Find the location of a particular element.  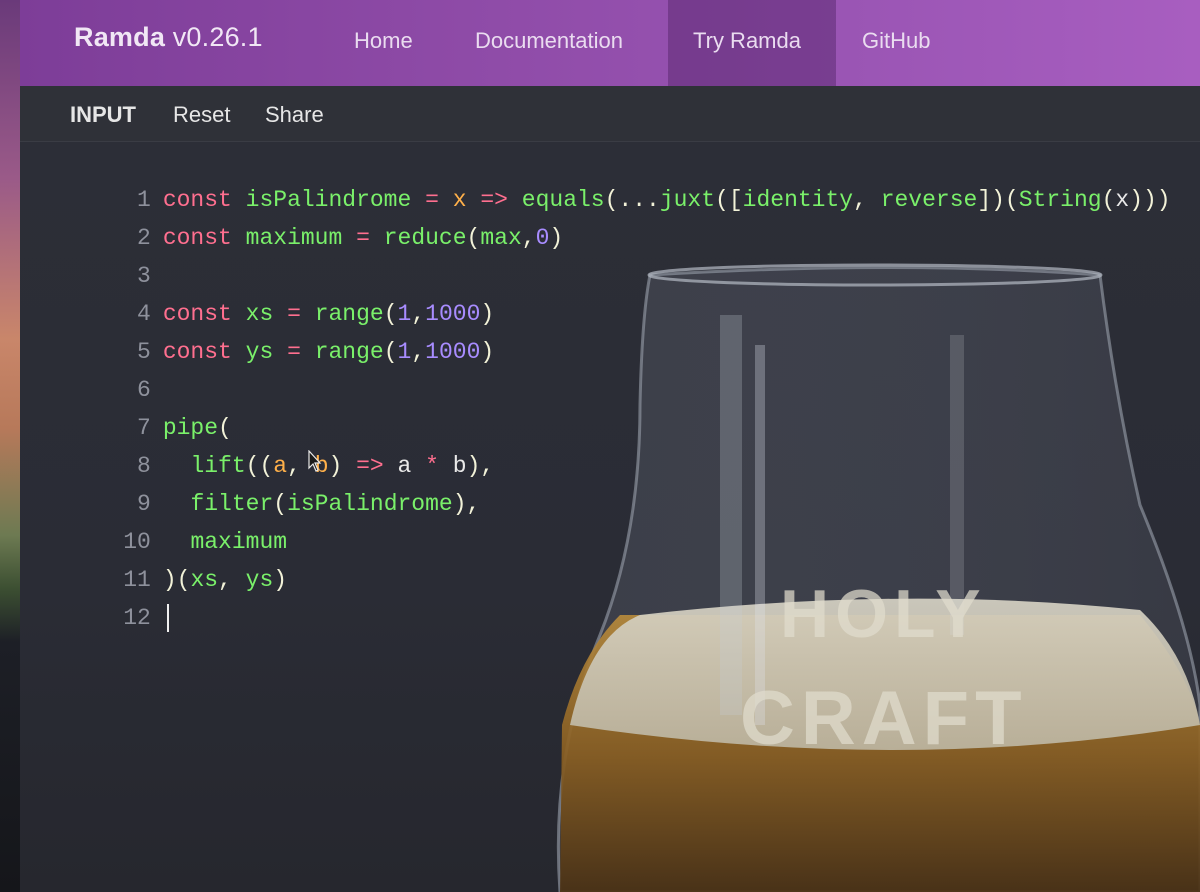

reset-button: Reset is located at coordinates (201, 115).